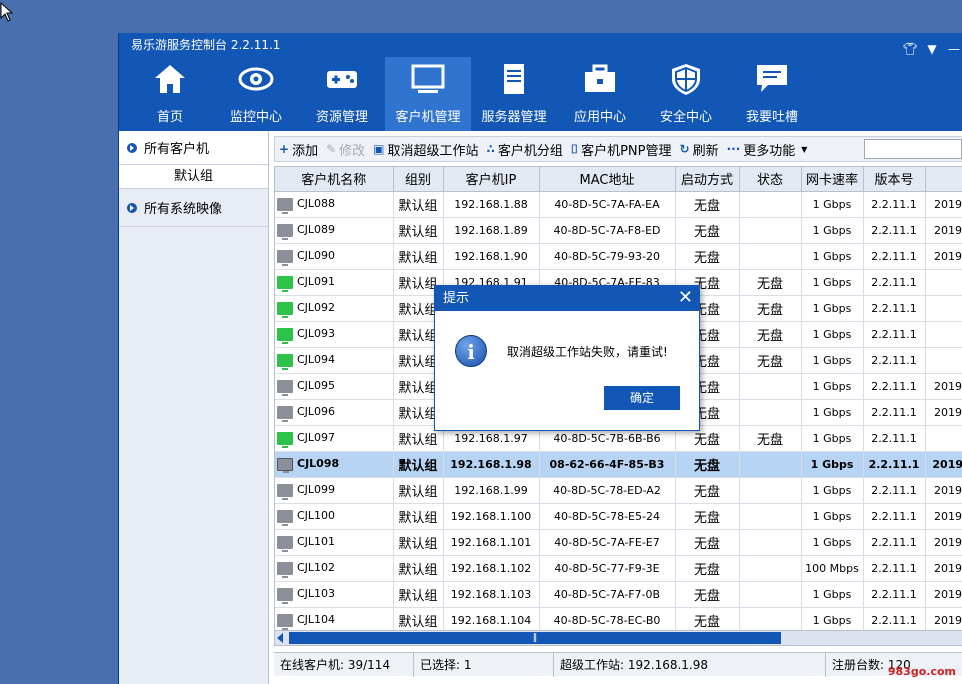 The height and width of the screenshot is (684, 962). Describe the element at coordinates (832, 179) in the screenshot. I see `column-header: 网卡速率` at that location.